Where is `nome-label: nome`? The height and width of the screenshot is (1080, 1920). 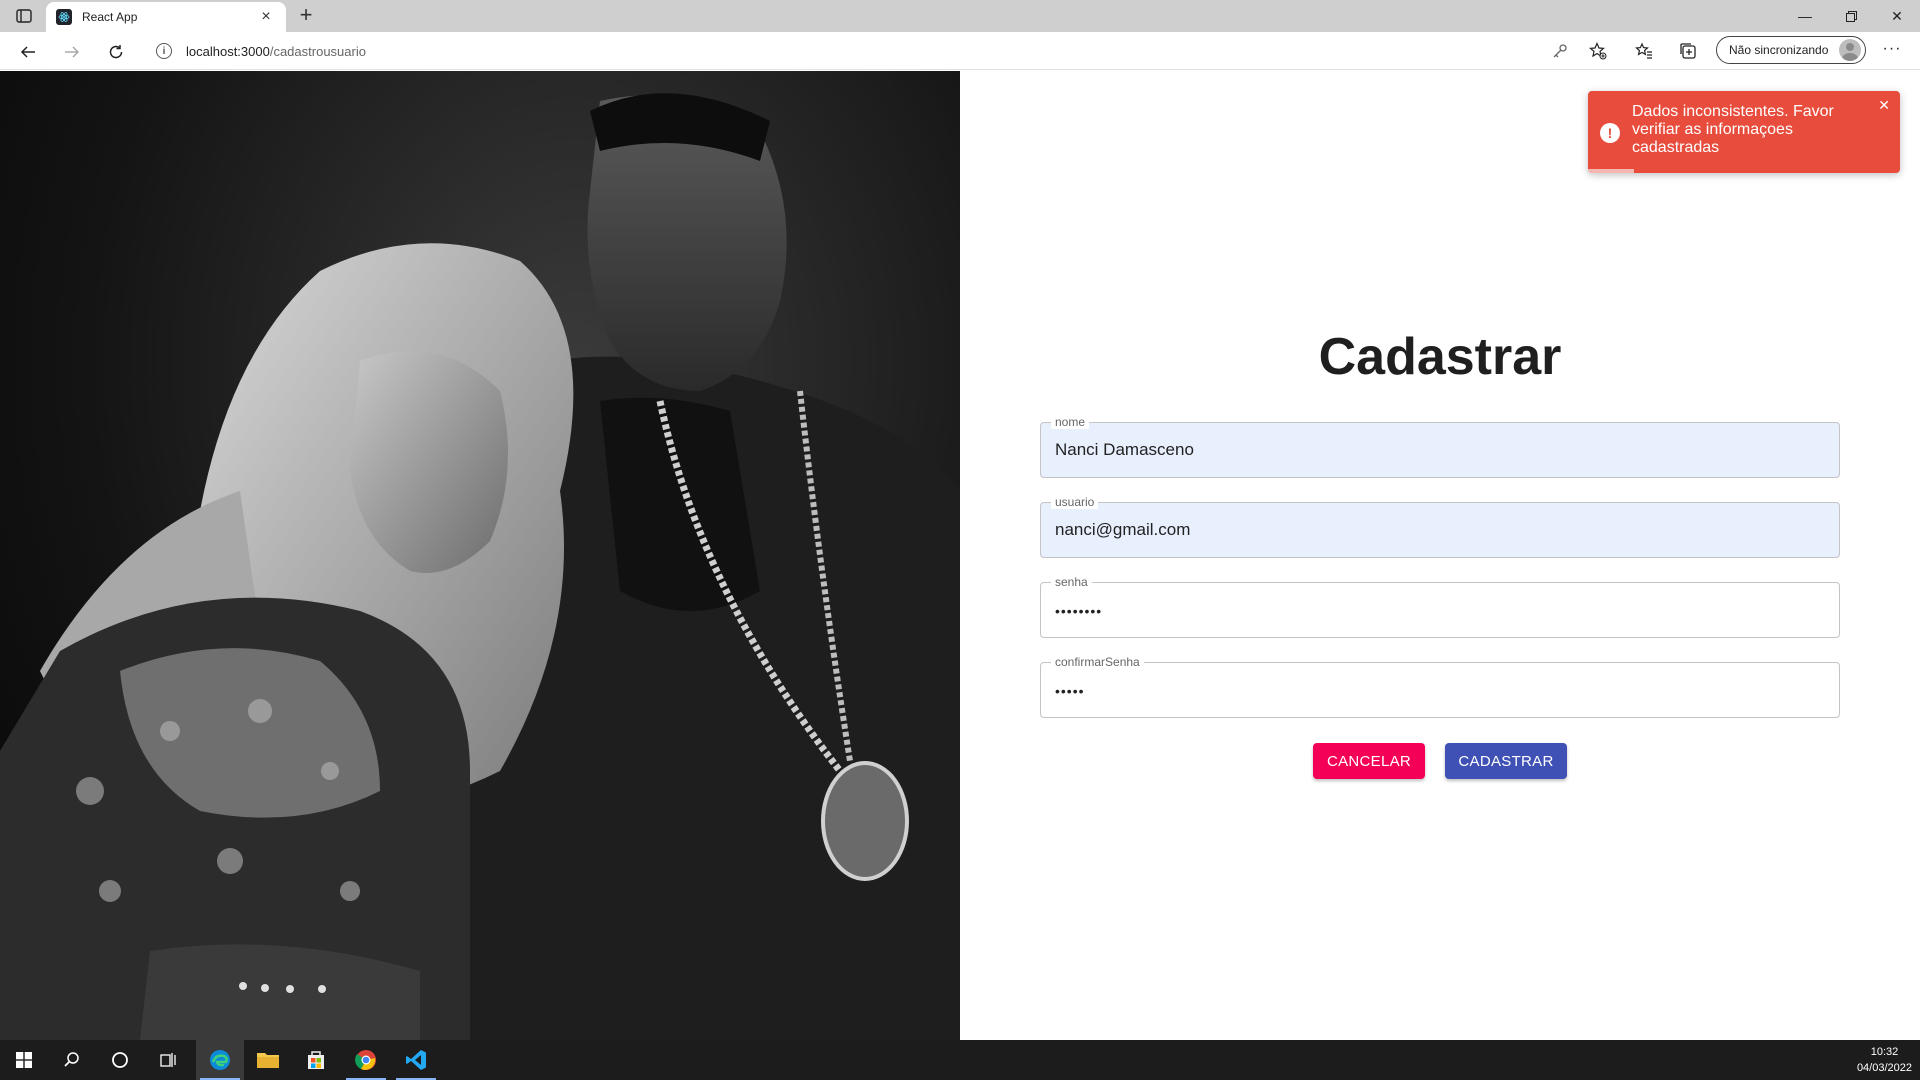 nome-label: nome is located at coordinates (1070, 422).